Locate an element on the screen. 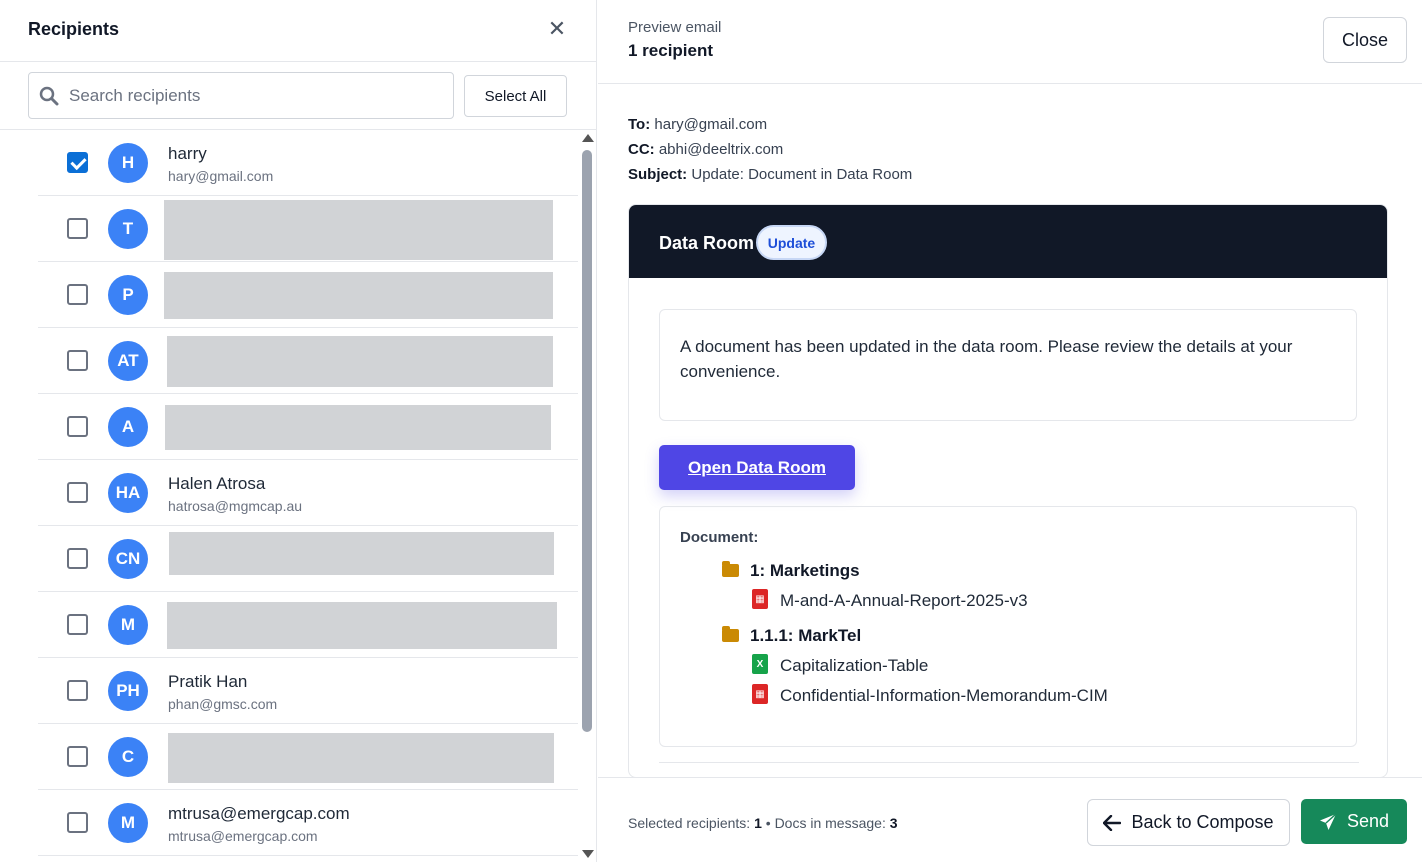 The height and width of the screenshot is (862, 1422). recipient-name: harry is located at coordinates (187, 153).